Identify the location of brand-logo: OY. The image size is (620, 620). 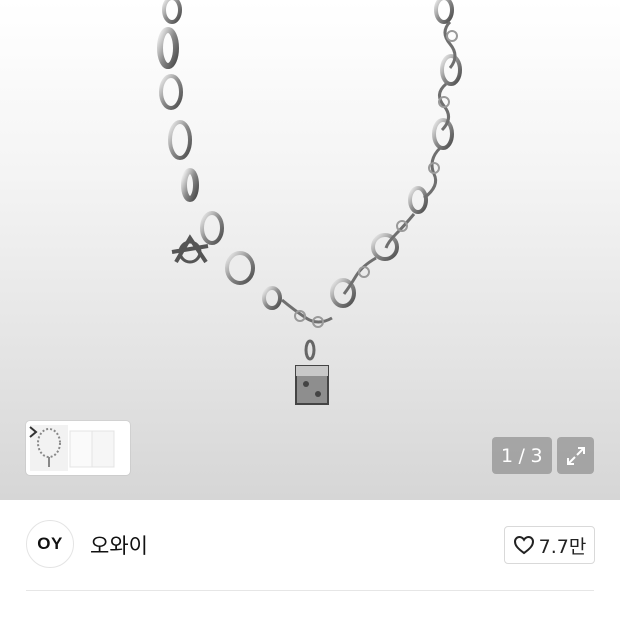
(50, 544).